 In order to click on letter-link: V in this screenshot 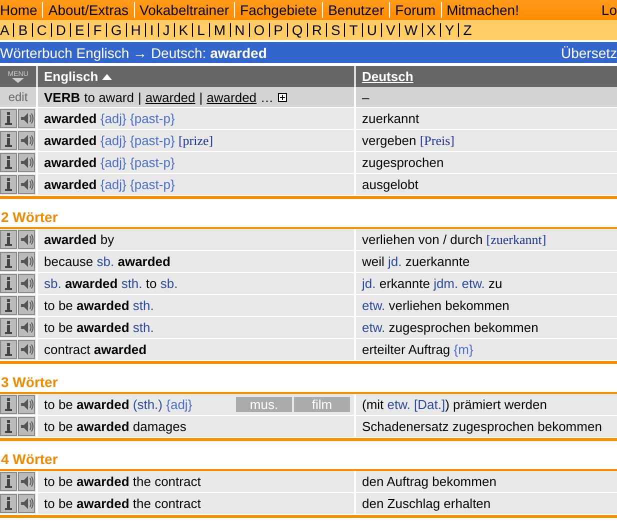, I will do `click(390, 30)`.